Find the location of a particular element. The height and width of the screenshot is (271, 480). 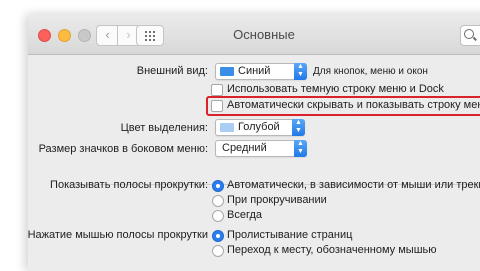

autohide-checkbox is located at coordinates (217, 106).